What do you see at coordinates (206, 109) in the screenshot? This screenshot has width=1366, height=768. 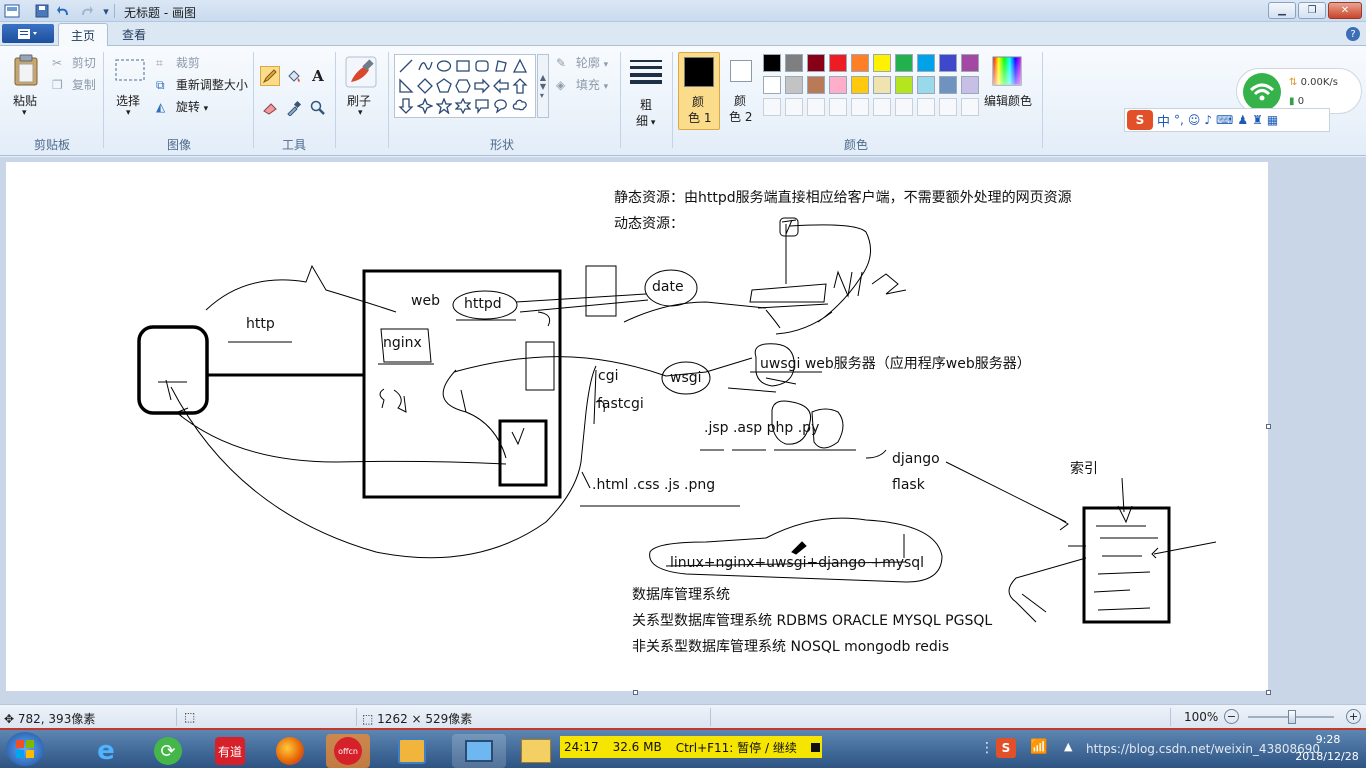 I see `rotate-dropdown-icon: ▾` at bounding box center [206, 109].